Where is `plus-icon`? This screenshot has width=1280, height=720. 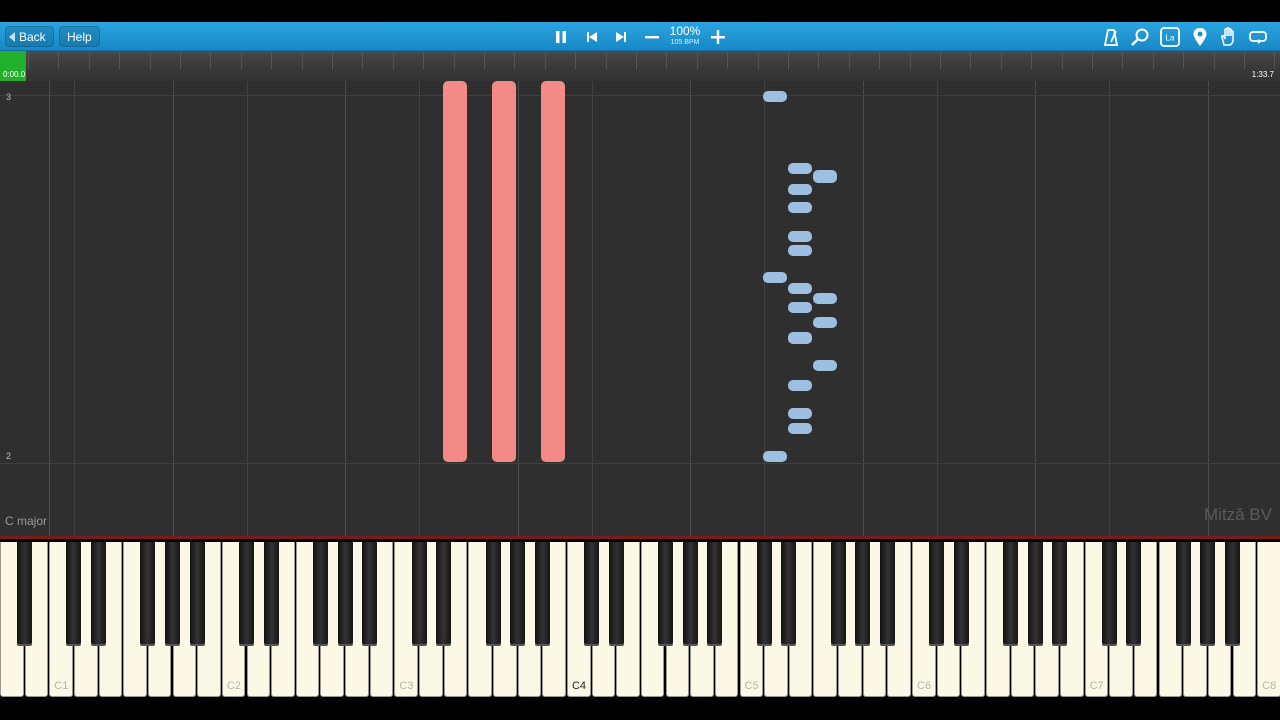 plus-icon is located at coordinates (718, 36).